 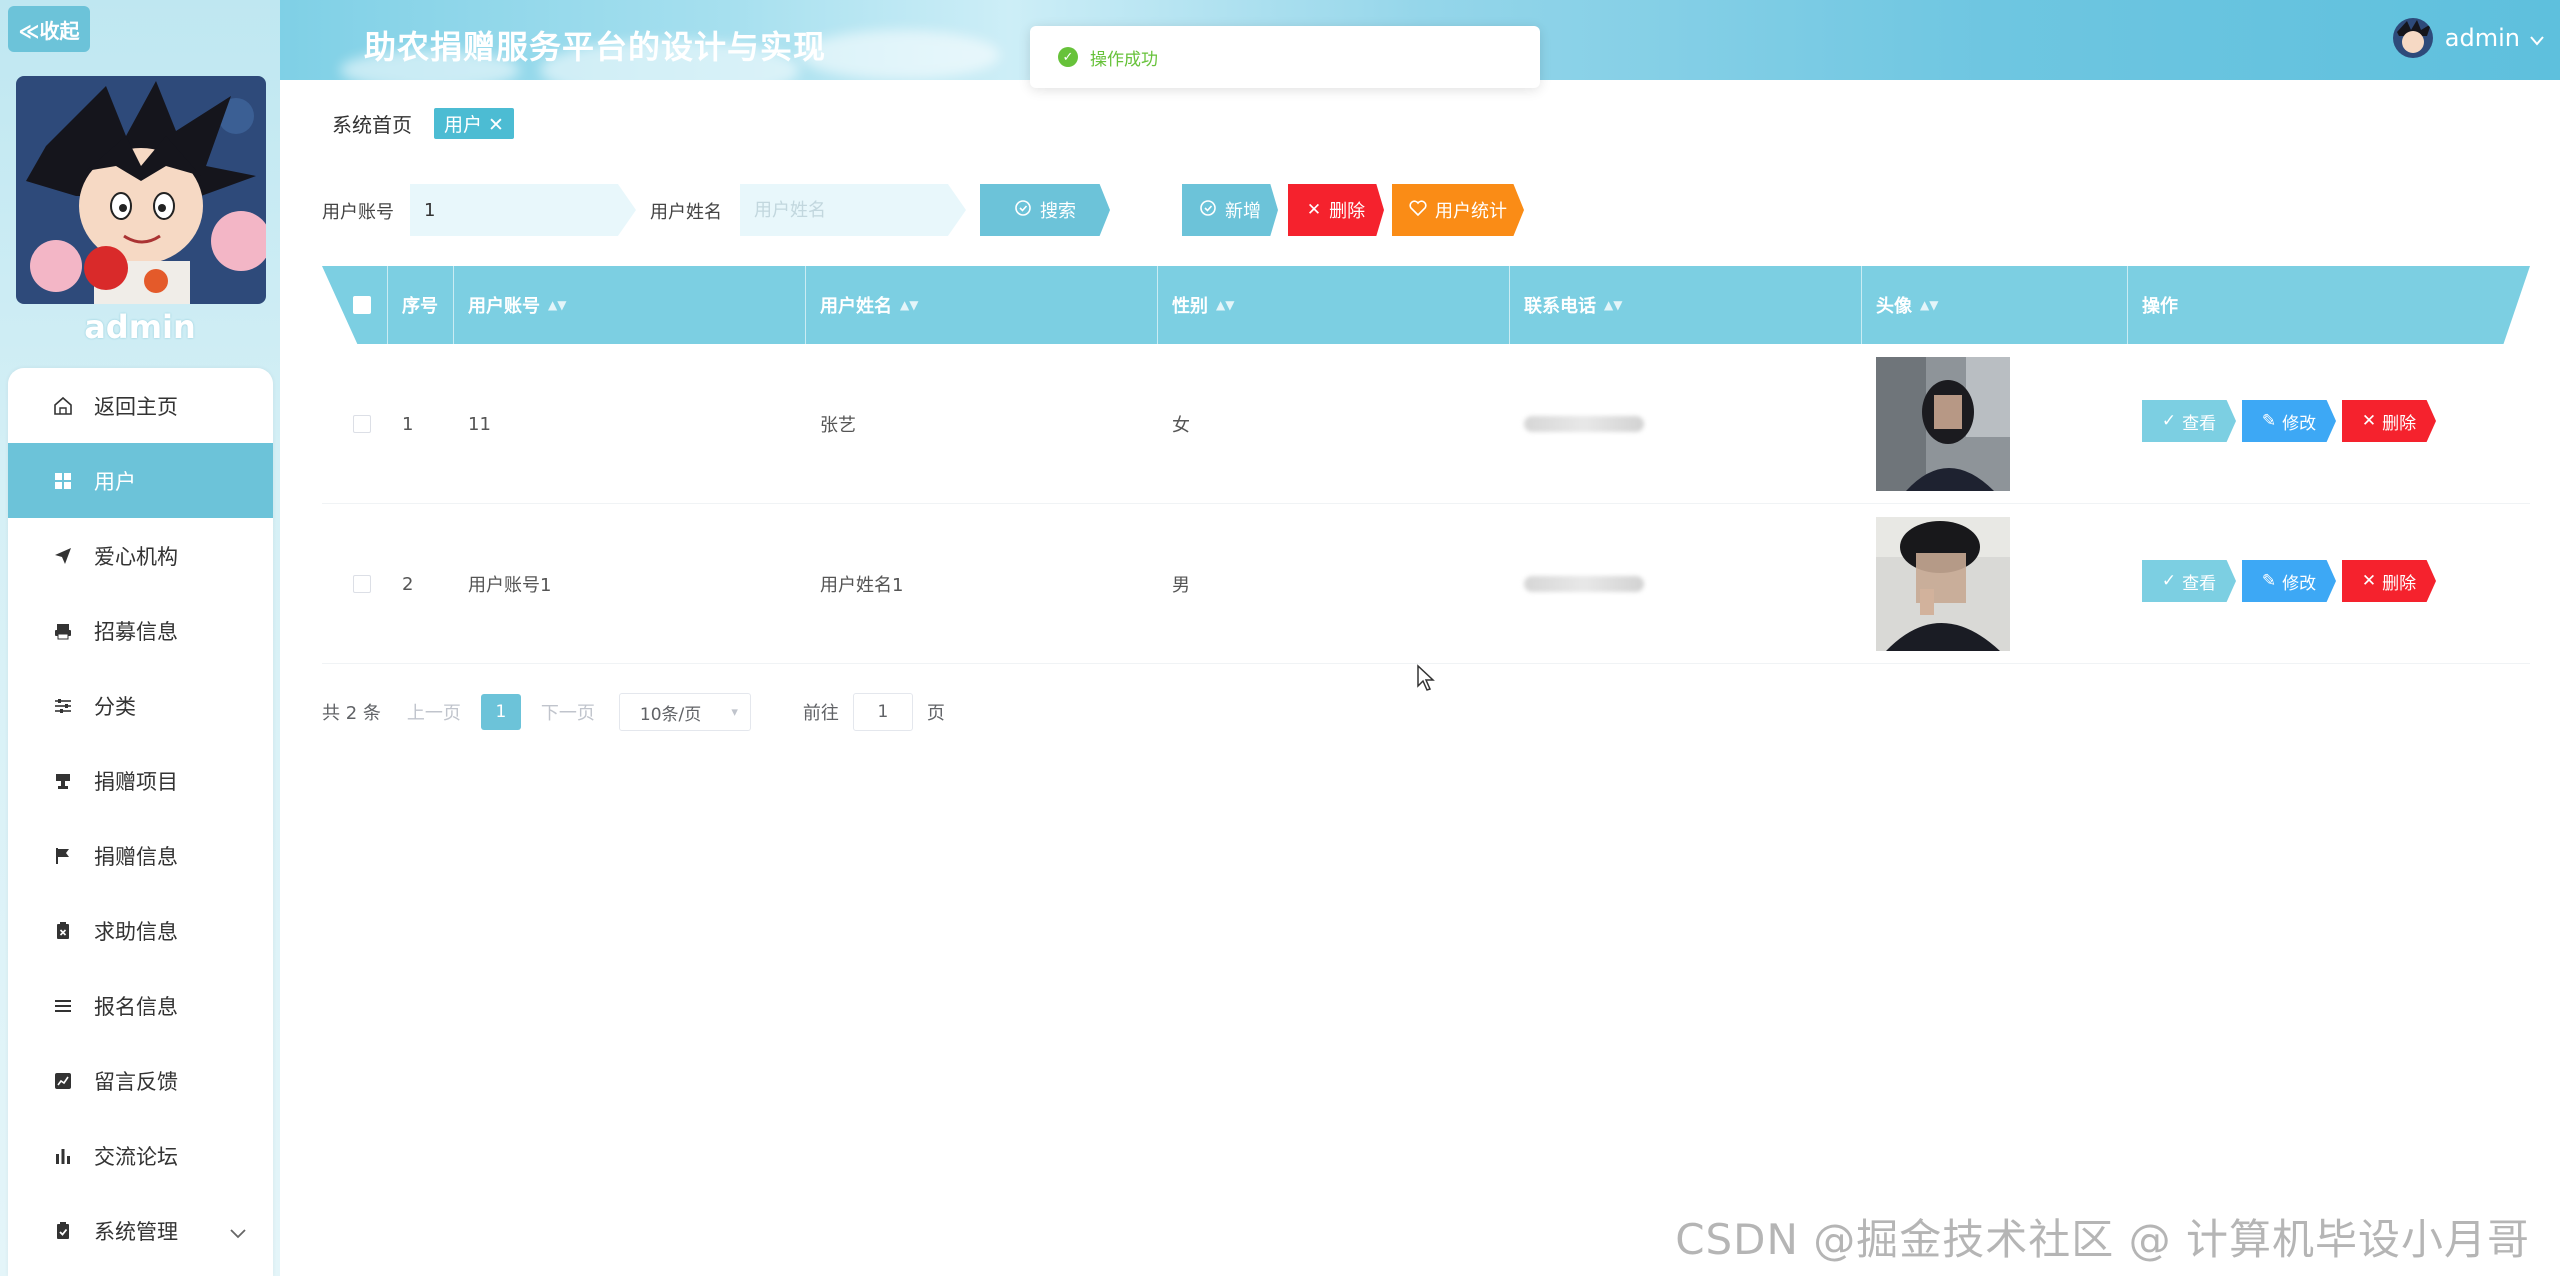 What do you see at coordinates (479, 424) in the screenshot?
I see `cell-account: 11` at bounding box center [479, 424].